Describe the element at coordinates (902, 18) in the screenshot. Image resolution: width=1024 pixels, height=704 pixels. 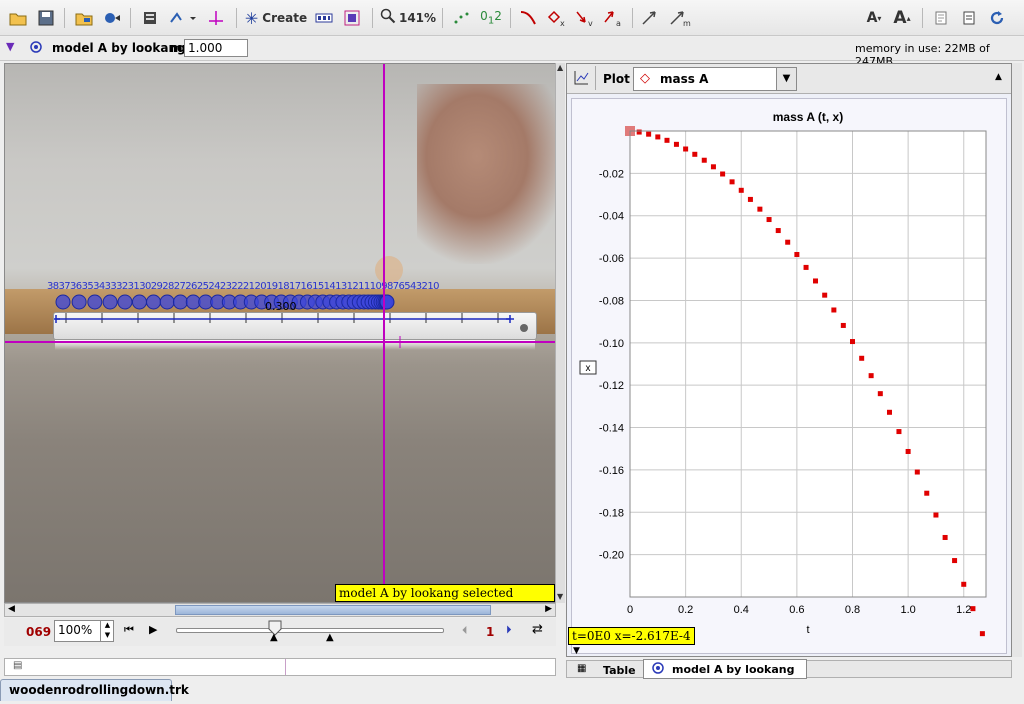
I see `font-larger-button: A ▴` at that location.